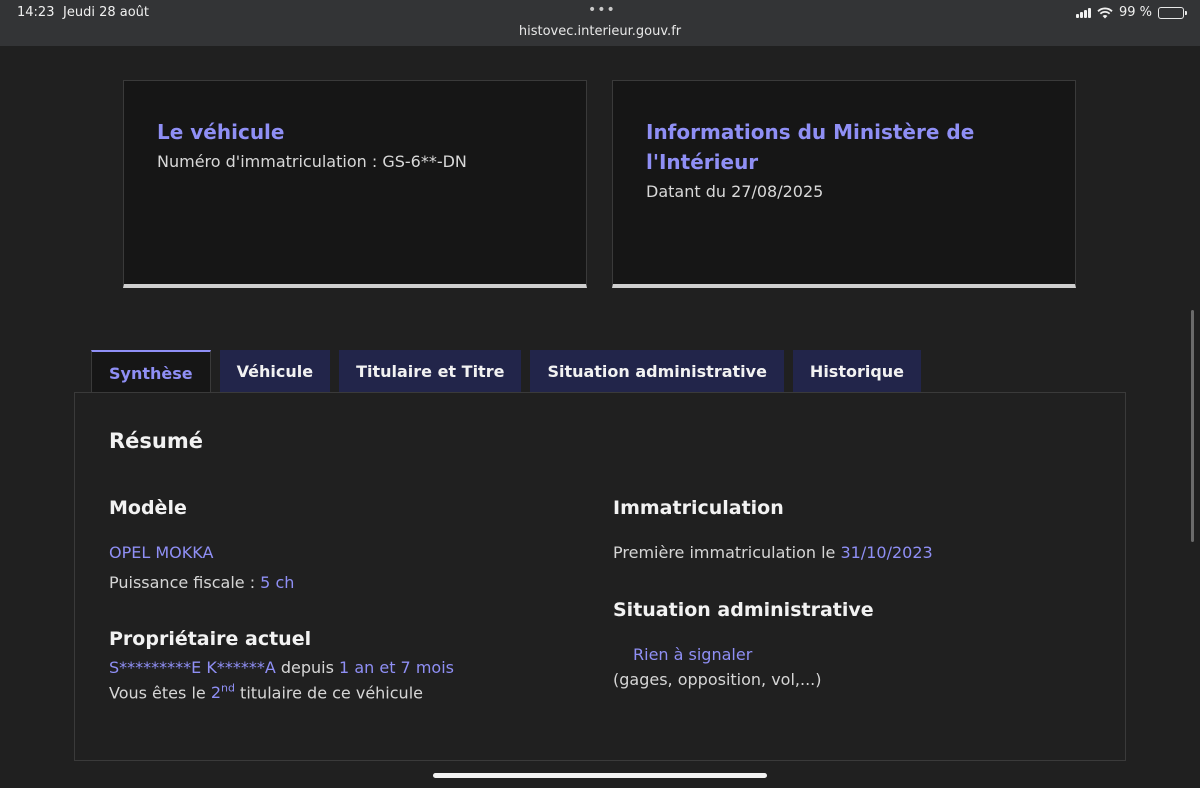  I want to click on first-registration-date: 31/10/2023, so click(886, 552).